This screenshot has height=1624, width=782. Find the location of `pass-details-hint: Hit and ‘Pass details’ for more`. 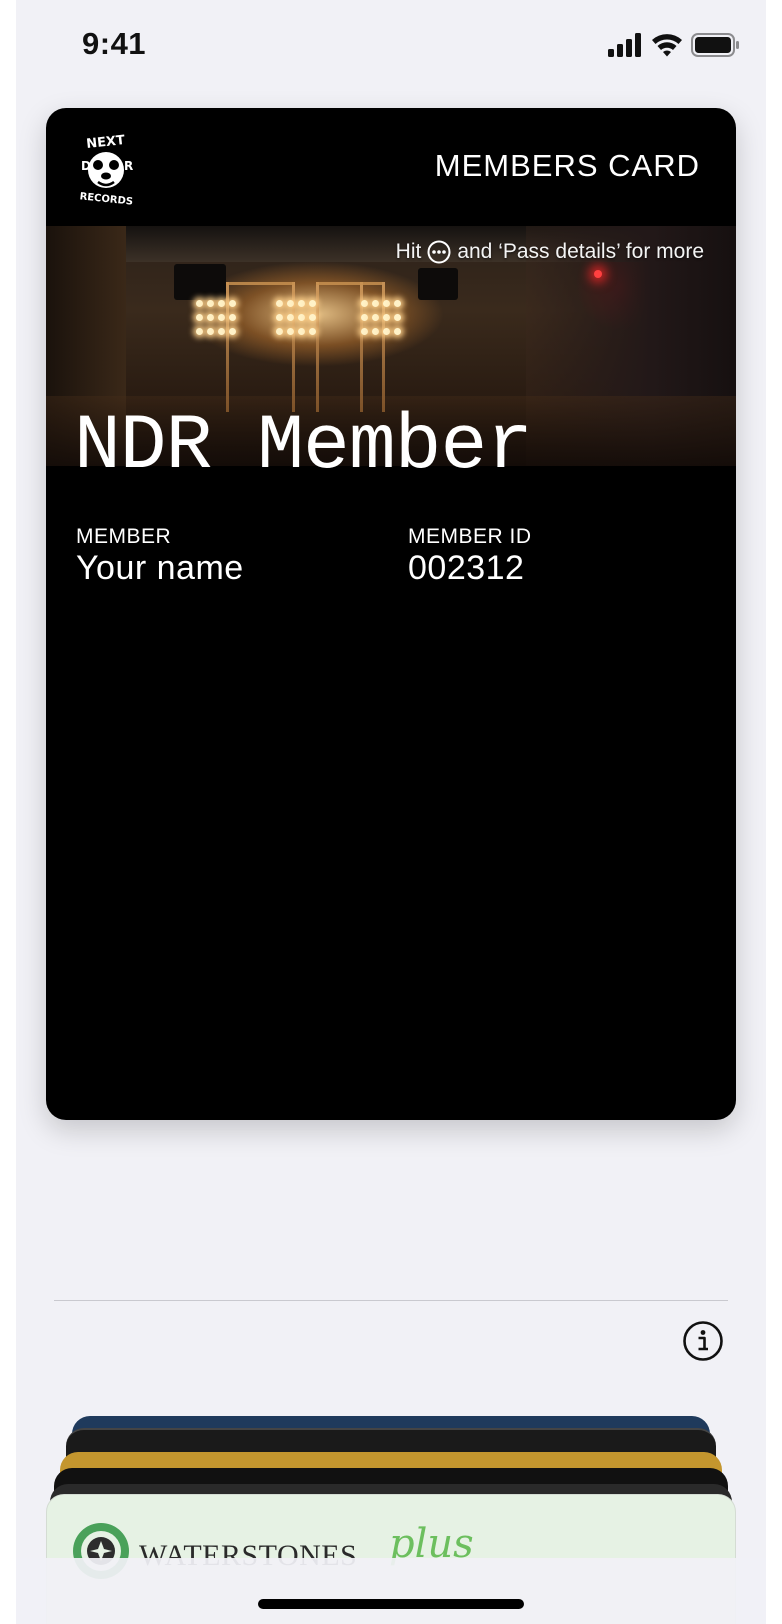

pass-details-hint: Hit and ‘Pass details’ for more is located at coordinates (550, 252).